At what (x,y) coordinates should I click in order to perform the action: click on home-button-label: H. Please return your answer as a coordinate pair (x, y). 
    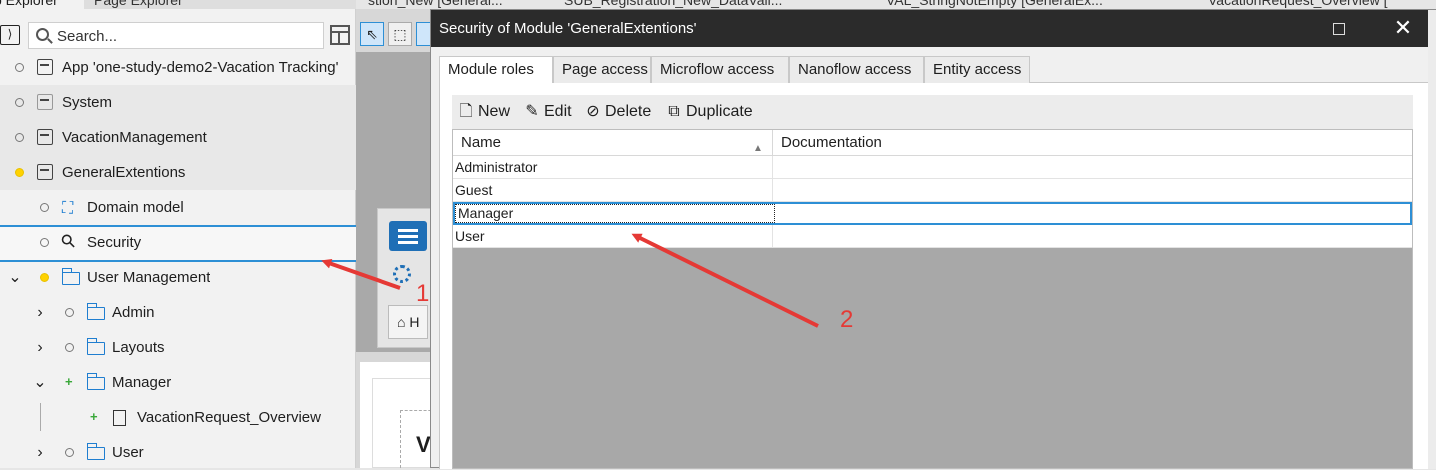
    Looking at the image, I should click on (414, 322).